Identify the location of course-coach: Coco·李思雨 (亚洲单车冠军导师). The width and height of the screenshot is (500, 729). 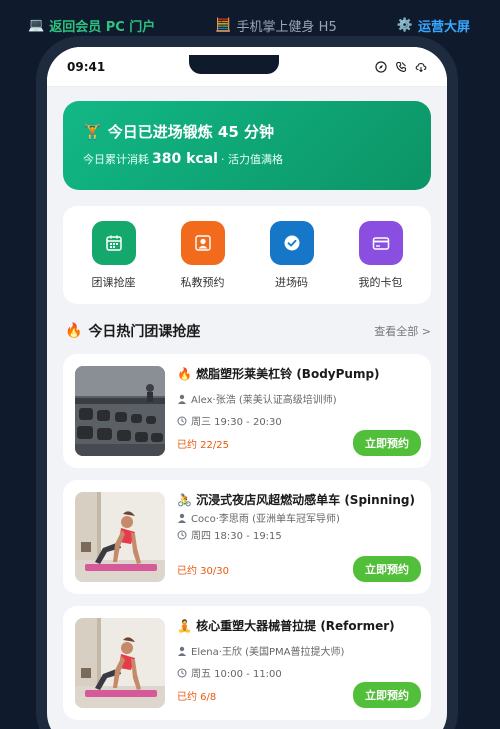
(299, 517).